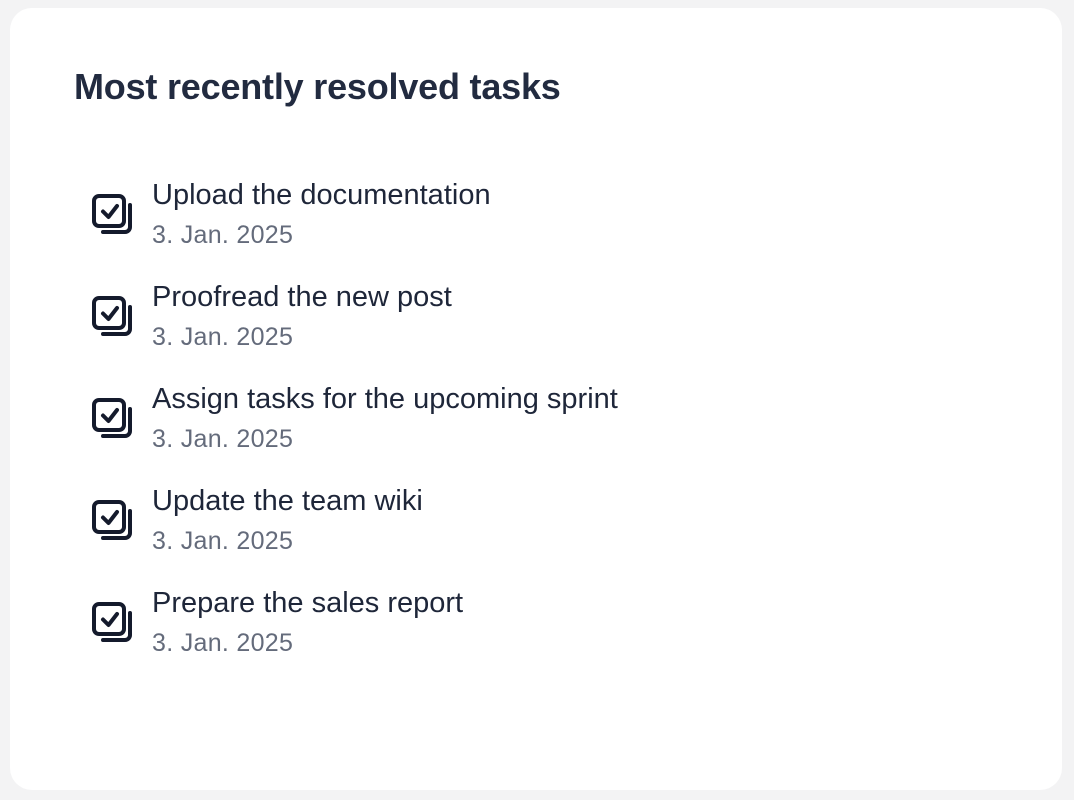 This screenshot has width=1074, height=800. I want to click on task-title: Assign tasks for the upcoming sprint, so click(385, 399).